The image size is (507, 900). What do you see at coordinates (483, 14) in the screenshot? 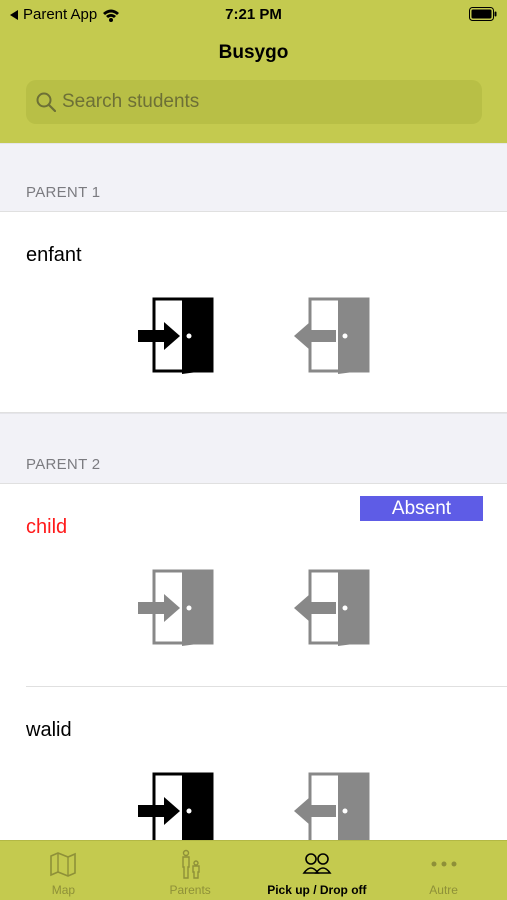
I see `battery-icon` at bounding box center [483, 14].